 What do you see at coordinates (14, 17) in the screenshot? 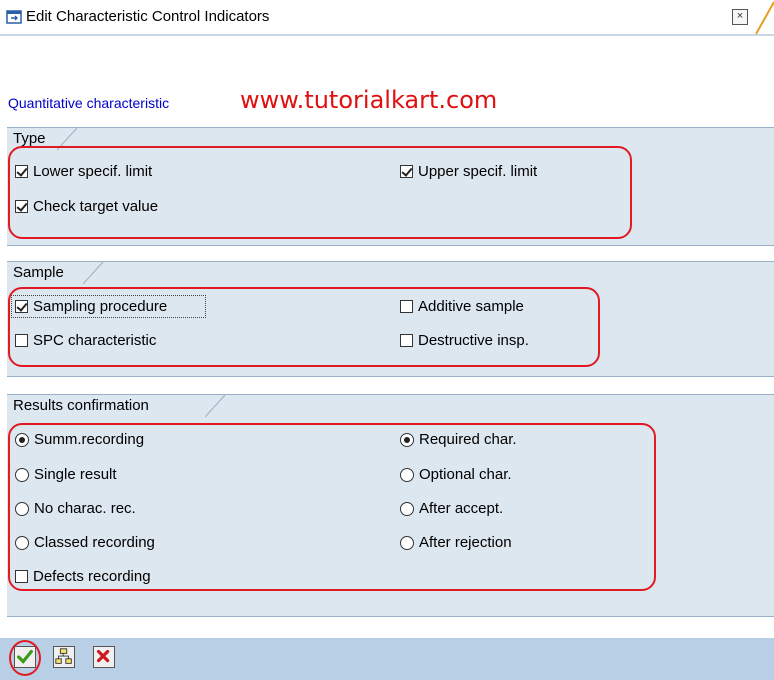
I see `edit-window-icon` at bounding box center [14, 17].